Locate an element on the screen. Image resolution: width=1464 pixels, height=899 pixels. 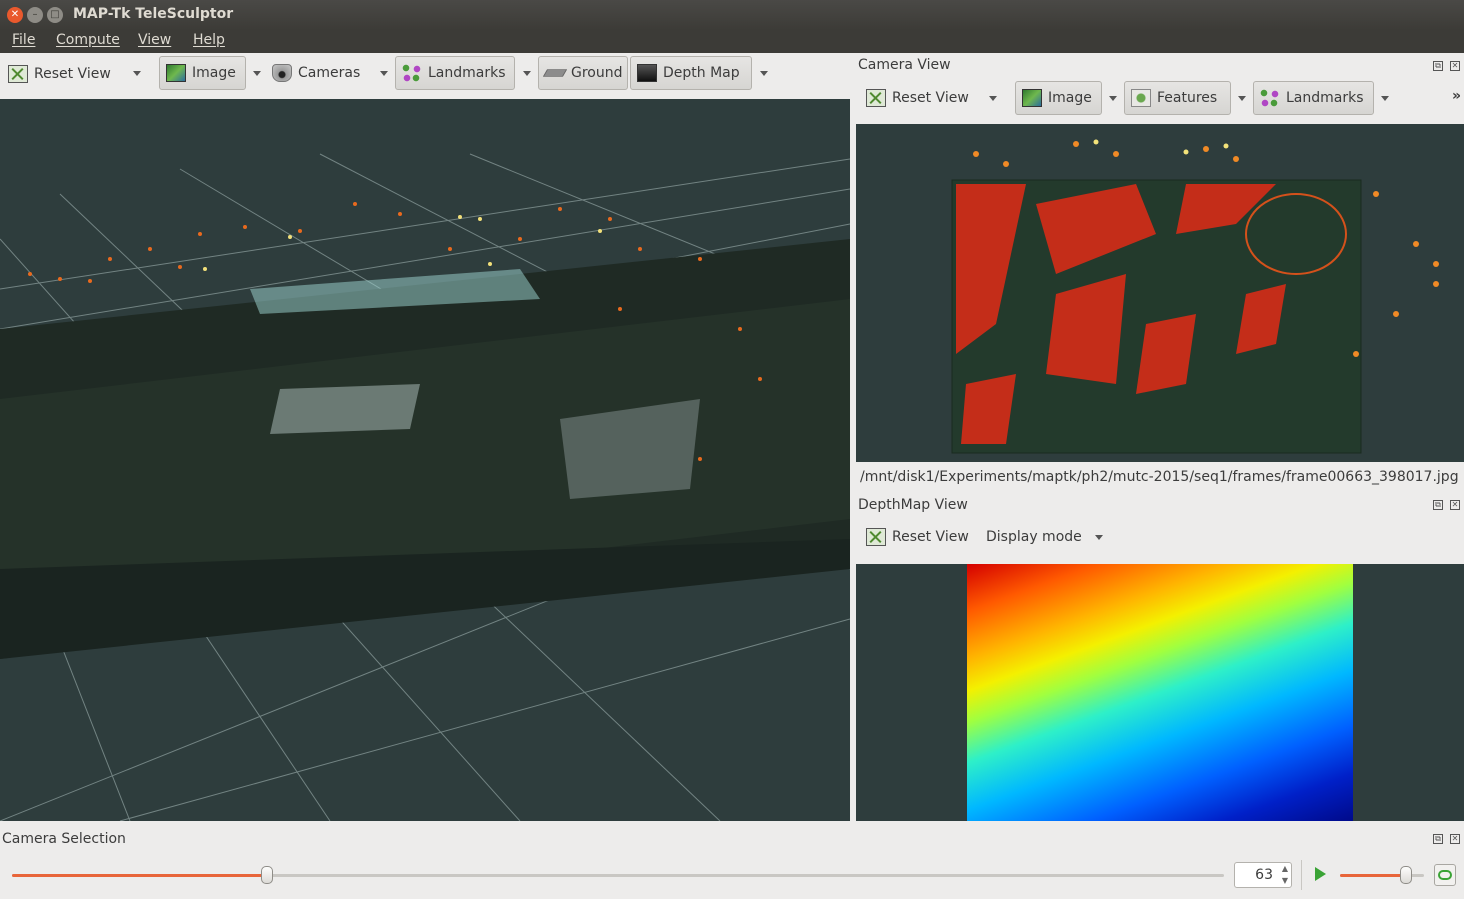
display-mode-label: Display mode is located at coordinates (1034, 537).